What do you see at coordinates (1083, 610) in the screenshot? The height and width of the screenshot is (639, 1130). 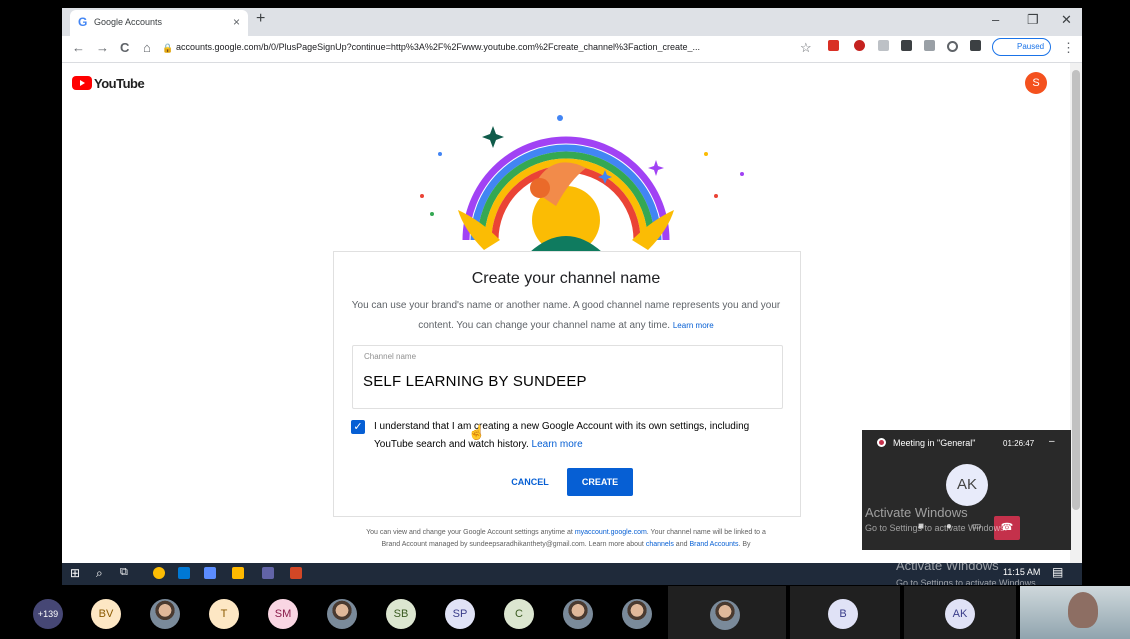 I see `self-video-person` at bounding box center [1083, 610].